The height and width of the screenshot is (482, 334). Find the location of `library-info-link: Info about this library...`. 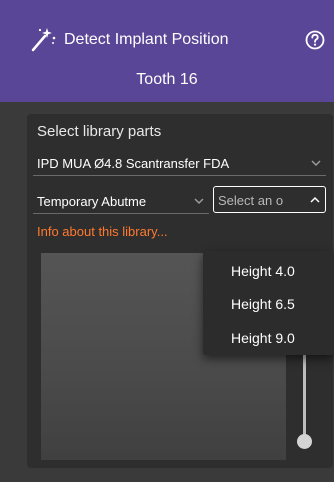

library-info-link: Info about this library... is located at coordinates (102, 231).